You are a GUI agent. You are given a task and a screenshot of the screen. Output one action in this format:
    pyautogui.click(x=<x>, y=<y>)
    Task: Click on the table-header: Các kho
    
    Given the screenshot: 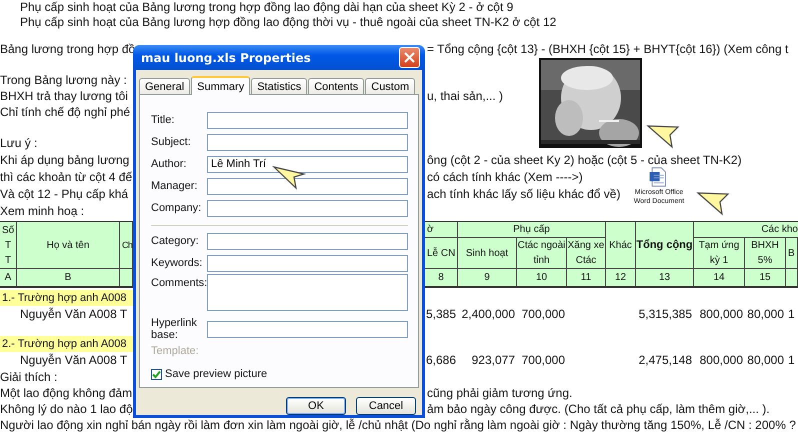 What is the action you would take?
    pyautogui.click(x=746, y=230)
    